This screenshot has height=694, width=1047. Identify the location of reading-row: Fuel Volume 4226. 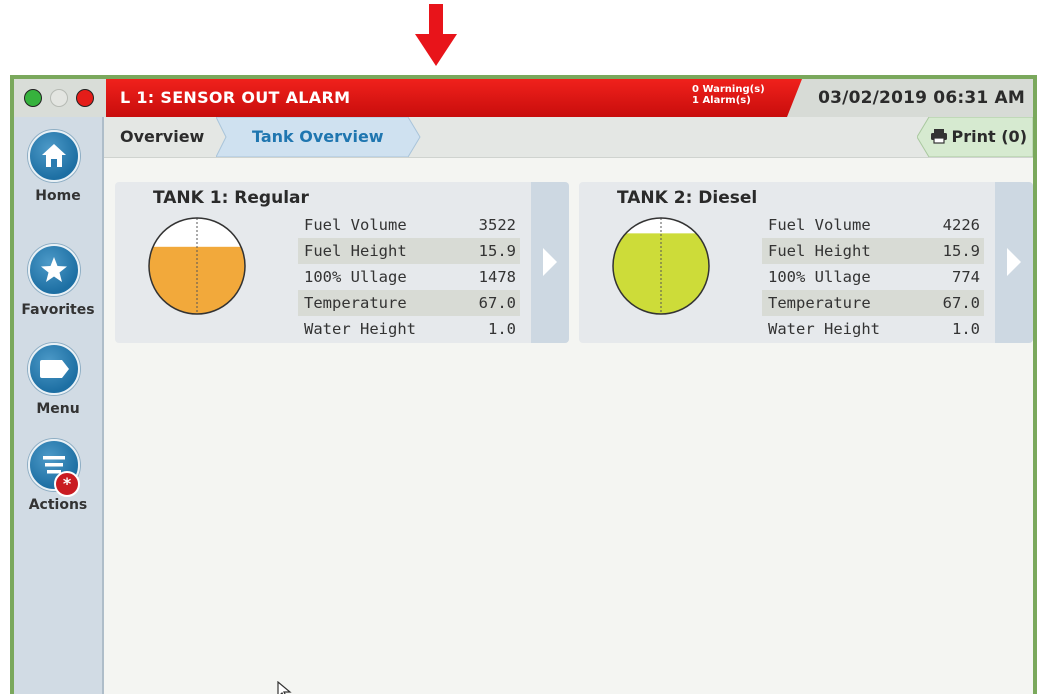
(873, 225).